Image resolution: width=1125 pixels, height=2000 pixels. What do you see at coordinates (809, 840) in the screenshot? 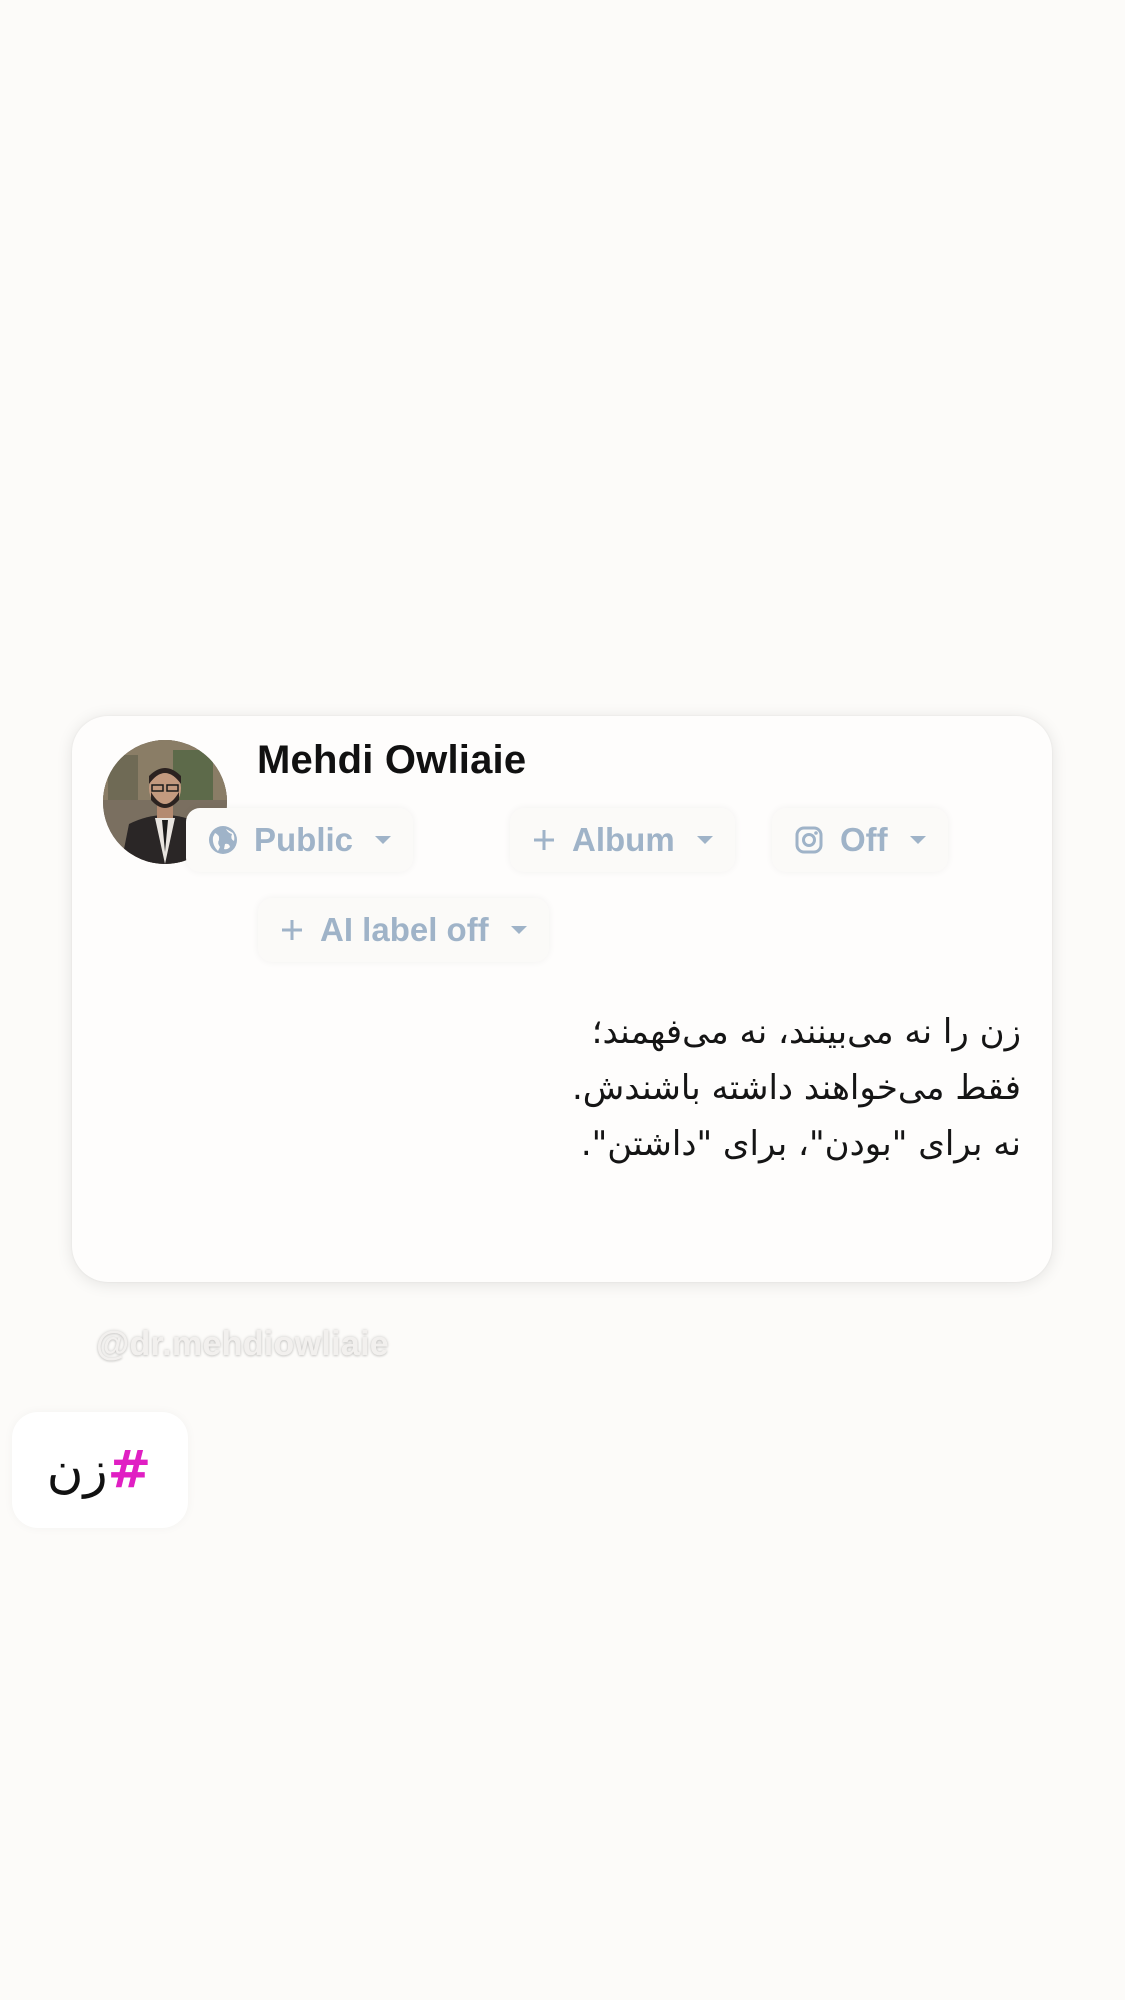
I see `instagram-icon` at bounding box center [809, 840].